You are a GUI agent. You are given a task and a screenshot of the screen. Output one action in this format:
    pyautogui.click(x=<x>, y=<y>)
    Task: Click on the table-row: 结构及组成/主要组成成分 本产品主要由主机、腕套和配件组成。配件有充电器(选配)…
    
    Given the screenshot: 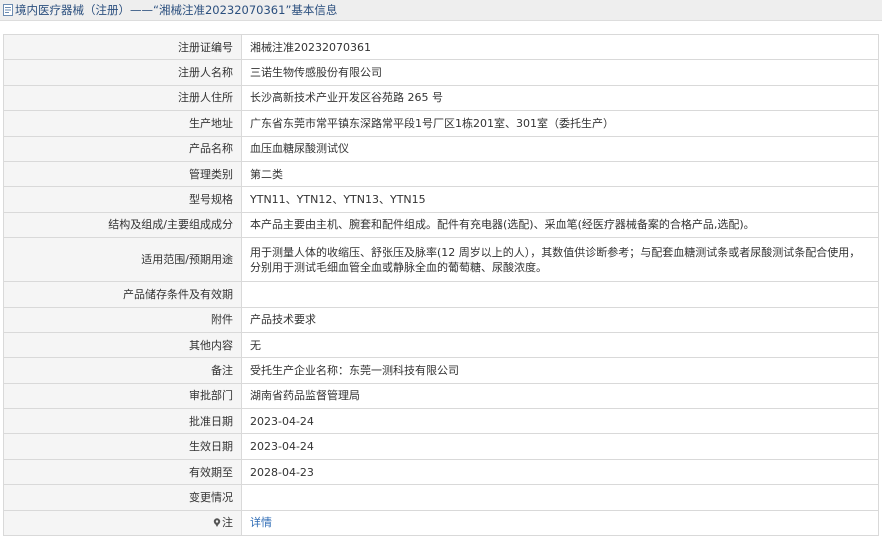 What is the action you would take?
    pyautogui.click(x=441, y=225)
    